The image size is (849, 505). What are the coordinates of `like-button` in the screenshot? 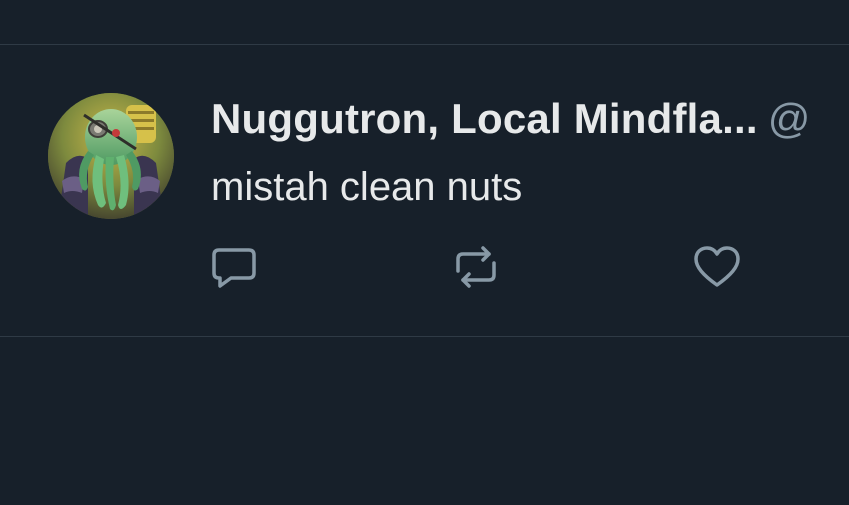 It's located at (717, 267).